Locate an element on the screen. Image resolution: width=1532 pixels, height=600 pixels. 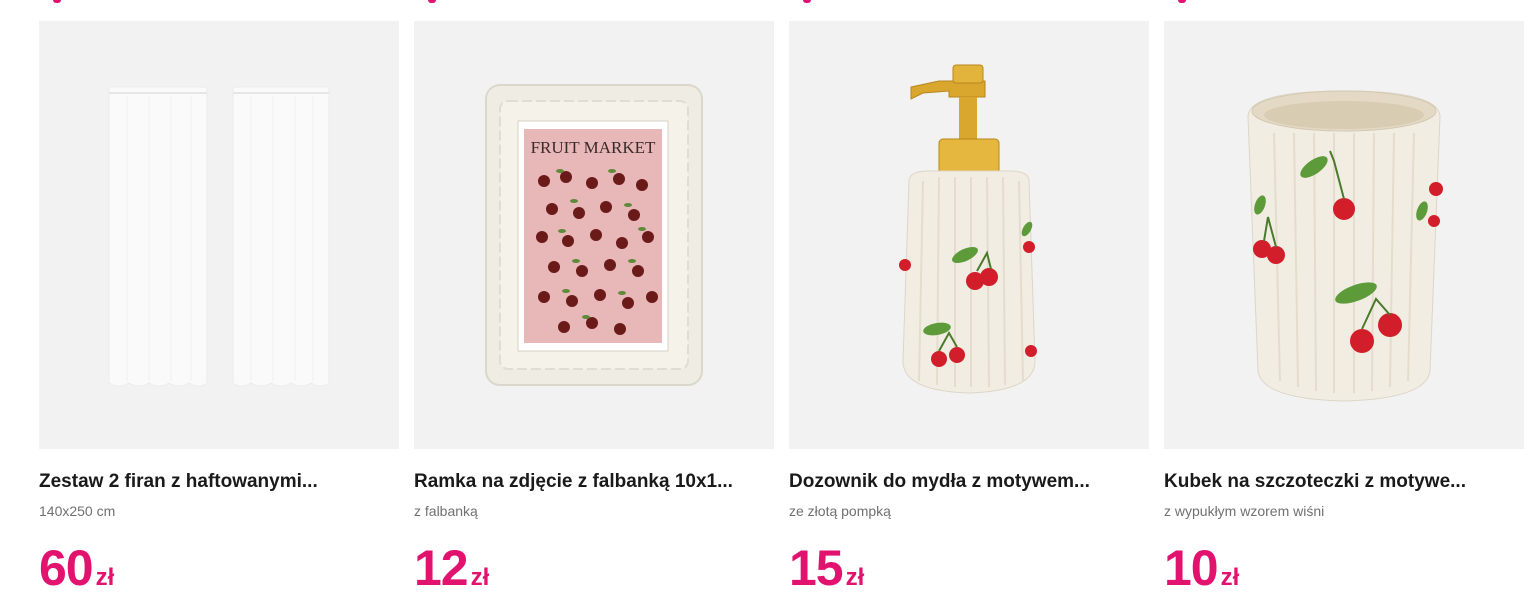
product-subtitle: 140x250 cm is located at coordinates (77, 511).